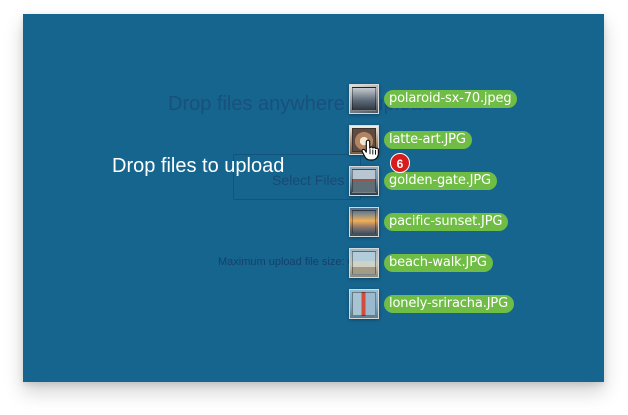 This screenshot has height=415, width=628. What do you see at coordinates (400, 163) in the screenshot?
I see `drag-count-badge: 6` at bounding box center [400, 163].